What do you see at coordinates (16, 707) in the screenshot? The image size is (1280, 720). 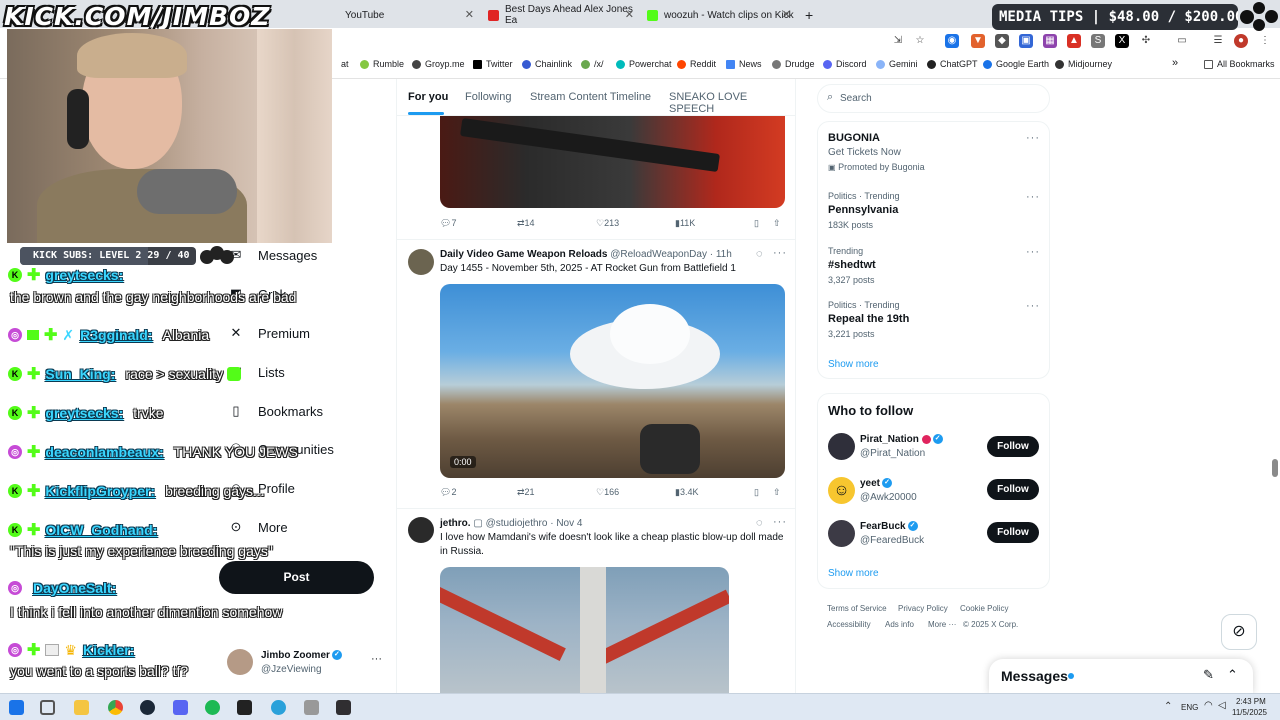 I see `windows-start-icon` at bounding box center [16, 707].